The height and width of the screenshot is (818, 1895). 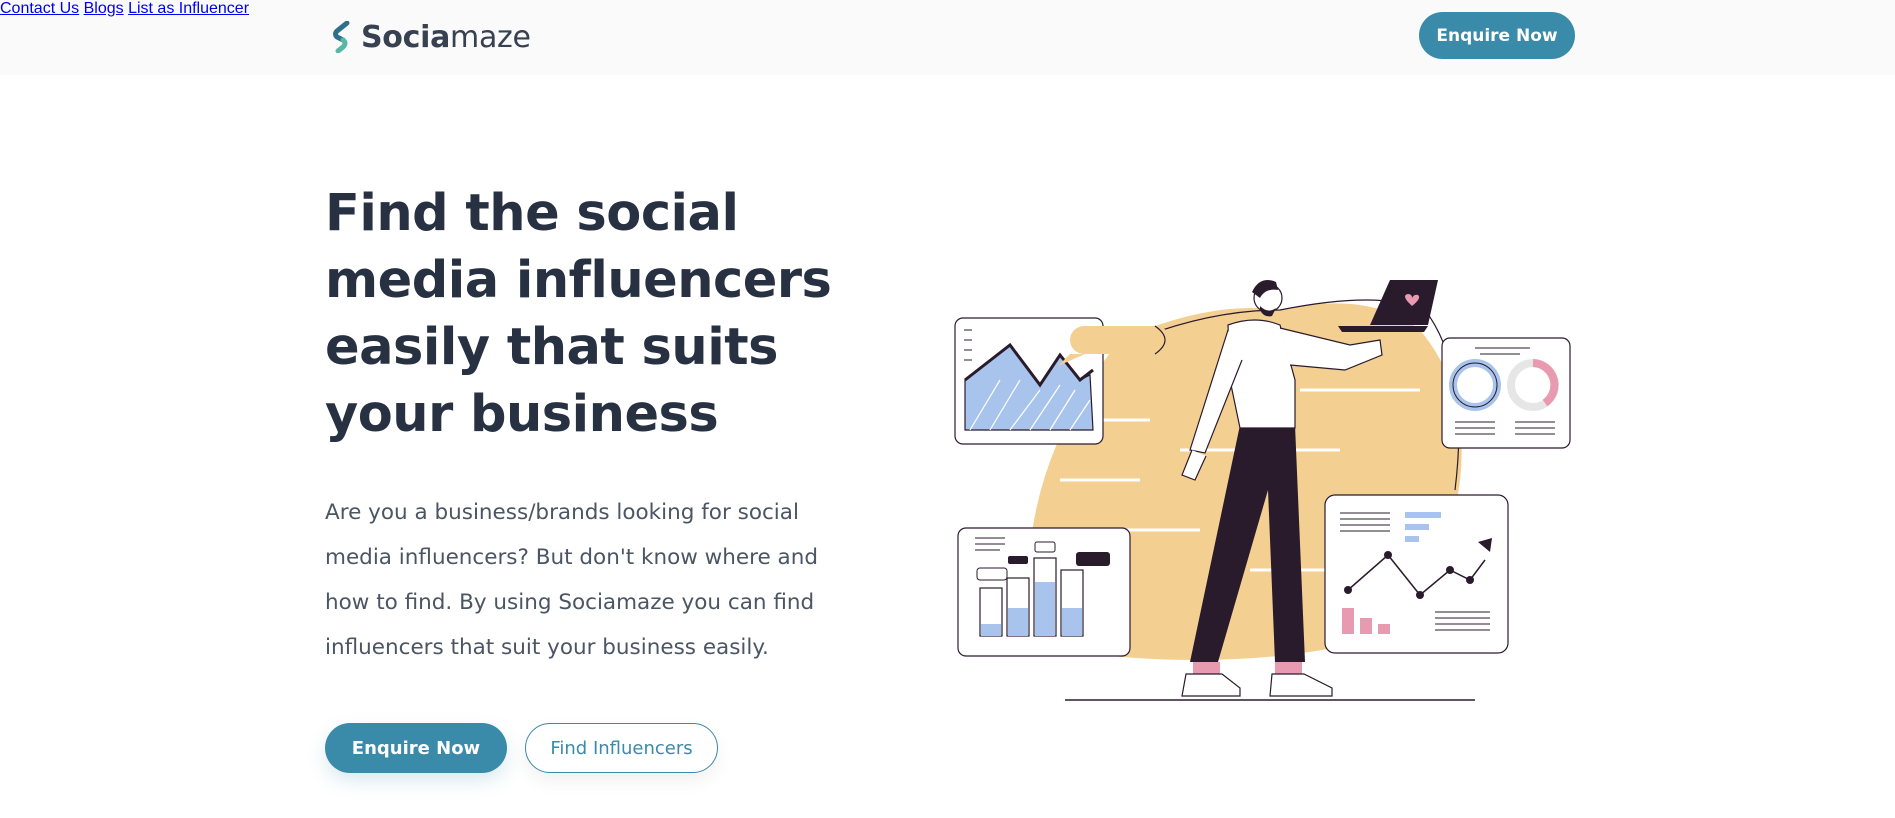 What do you see at coordinates (188, 8) in the screenshot?
I see `nav-list-as-influencer: List as Influencer` at bounding box center [188, 8].